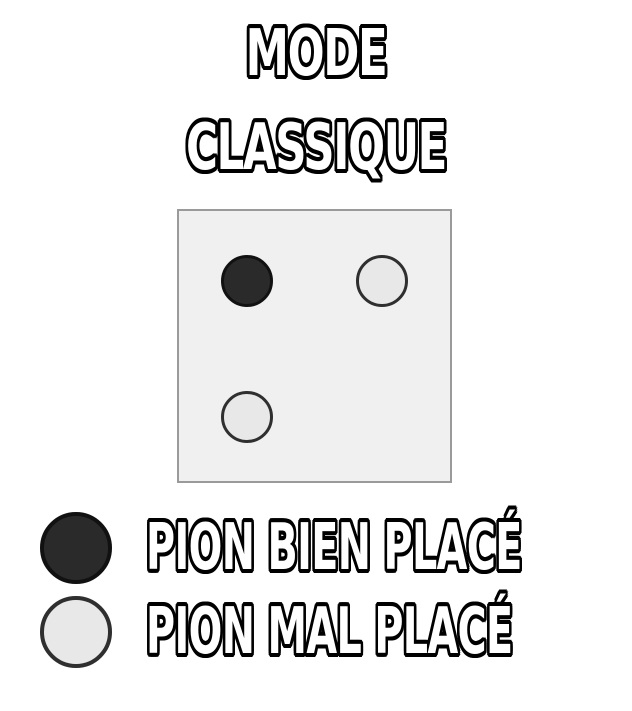 This screenshot has height=711, width=632. Describe the element at coordinates (334, 548) in the screenshot. I see `legend-label: PION BIEN PLACÉ` at that location.